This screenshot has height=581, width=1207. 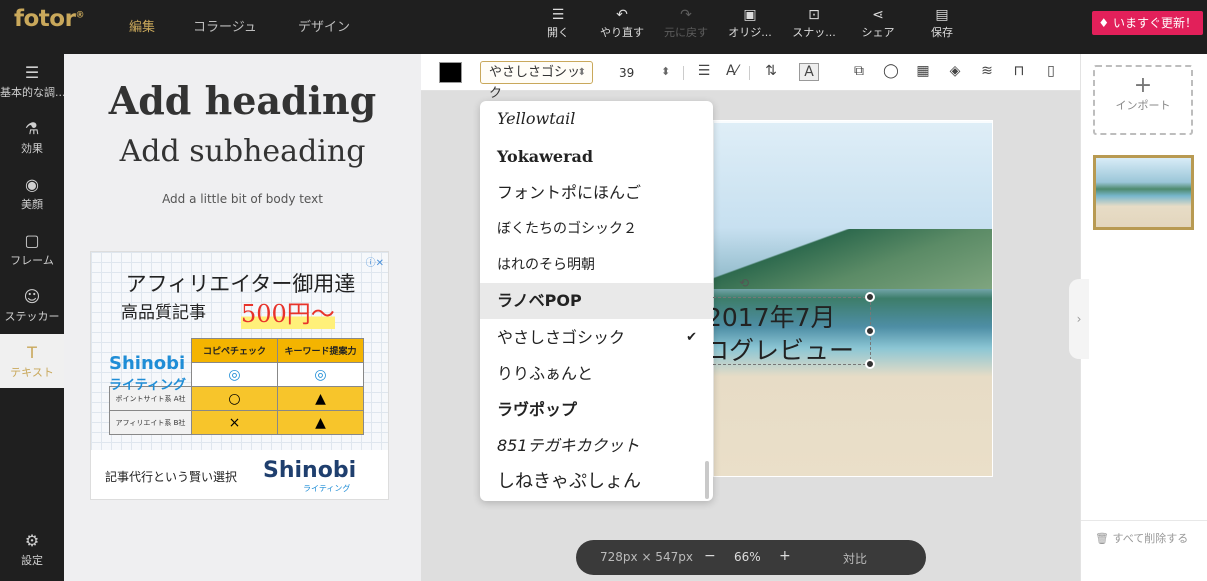 I want to click on tab-collage: コラージュ, so click(x=225, y=25).